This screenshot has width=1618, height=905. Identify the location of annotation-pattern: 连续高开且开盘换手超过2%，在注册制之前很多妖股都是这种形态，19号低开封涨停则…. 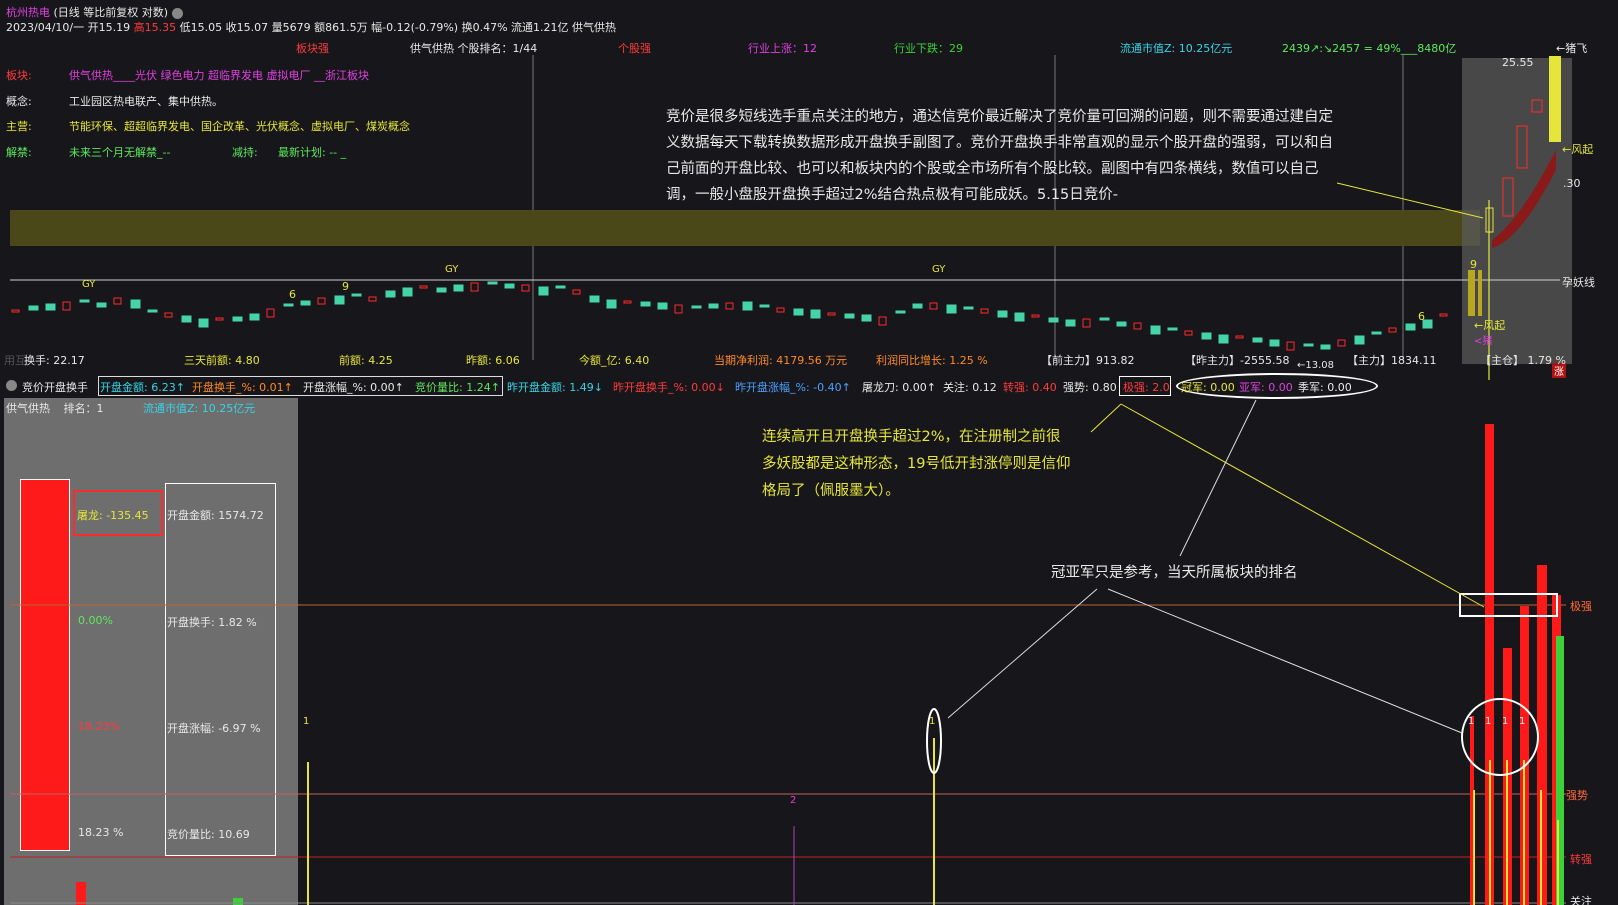
(916, 464).